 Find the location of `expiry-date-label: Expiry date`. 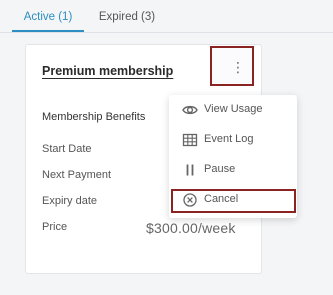

expiry-date-label: Expiry date is located at coordinates (70, 201).